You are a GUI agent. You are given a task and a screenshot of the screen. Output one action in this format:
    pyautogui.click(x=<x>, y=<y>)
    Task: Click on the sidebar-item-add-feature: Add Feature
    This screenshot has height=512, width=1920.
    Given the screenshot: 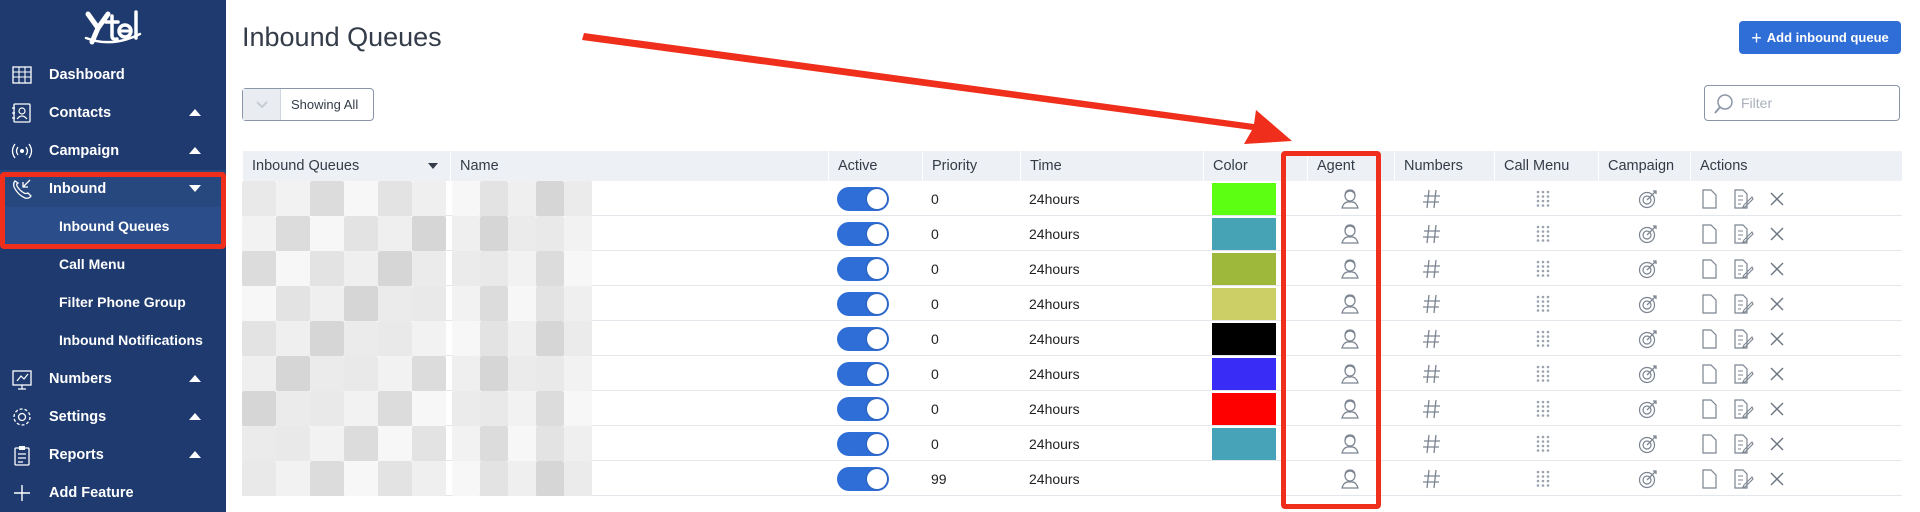 What is the action you would take?
    pyautogui.click(x=113, y=493)
    